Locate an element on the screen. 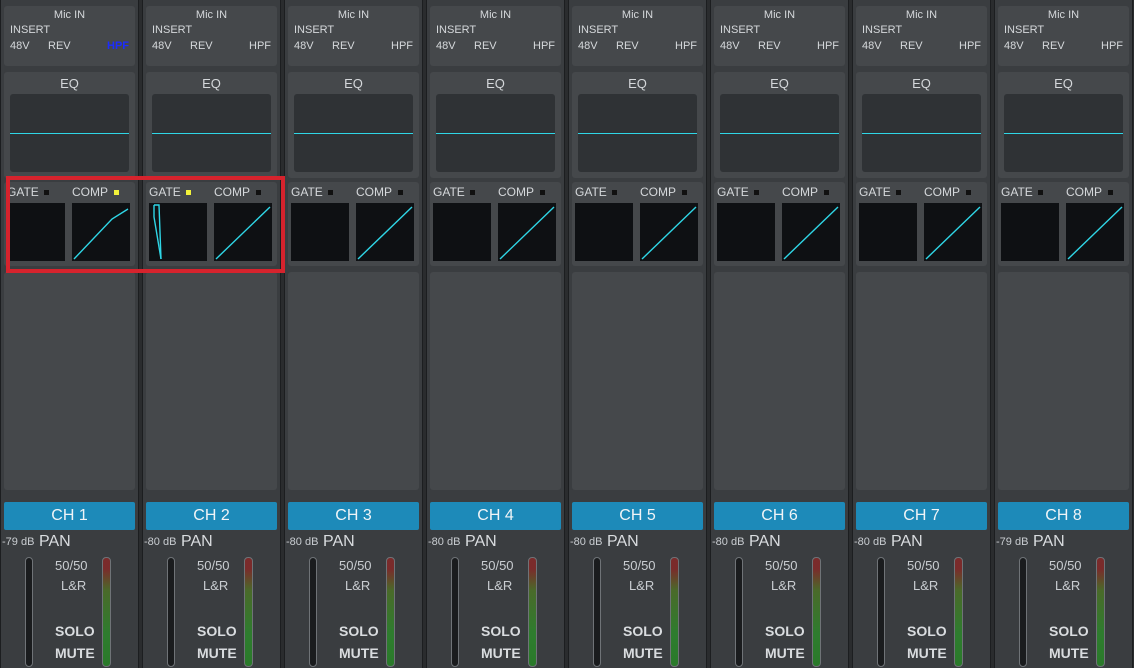  channel-name-button: CH 2 is located at coordinates (211, 516).